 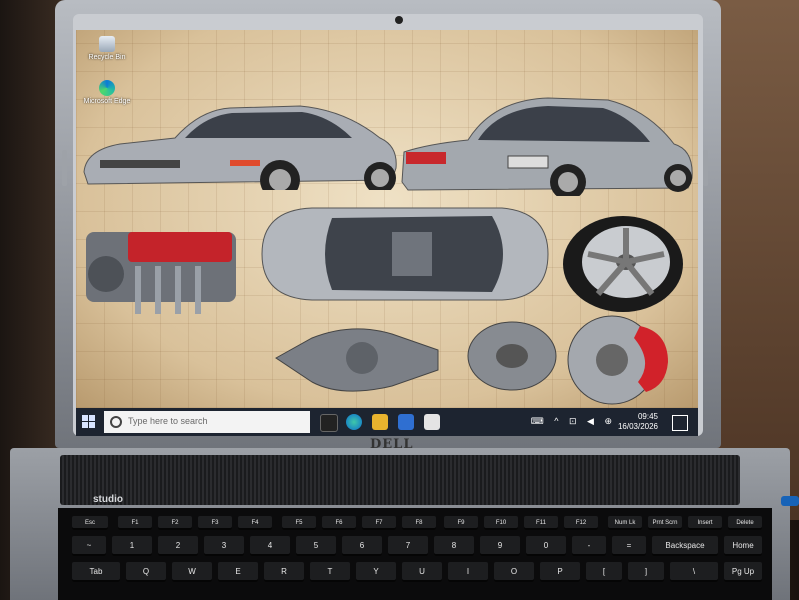 I want to click on key-f1: F1, so click(x=135, y=523).